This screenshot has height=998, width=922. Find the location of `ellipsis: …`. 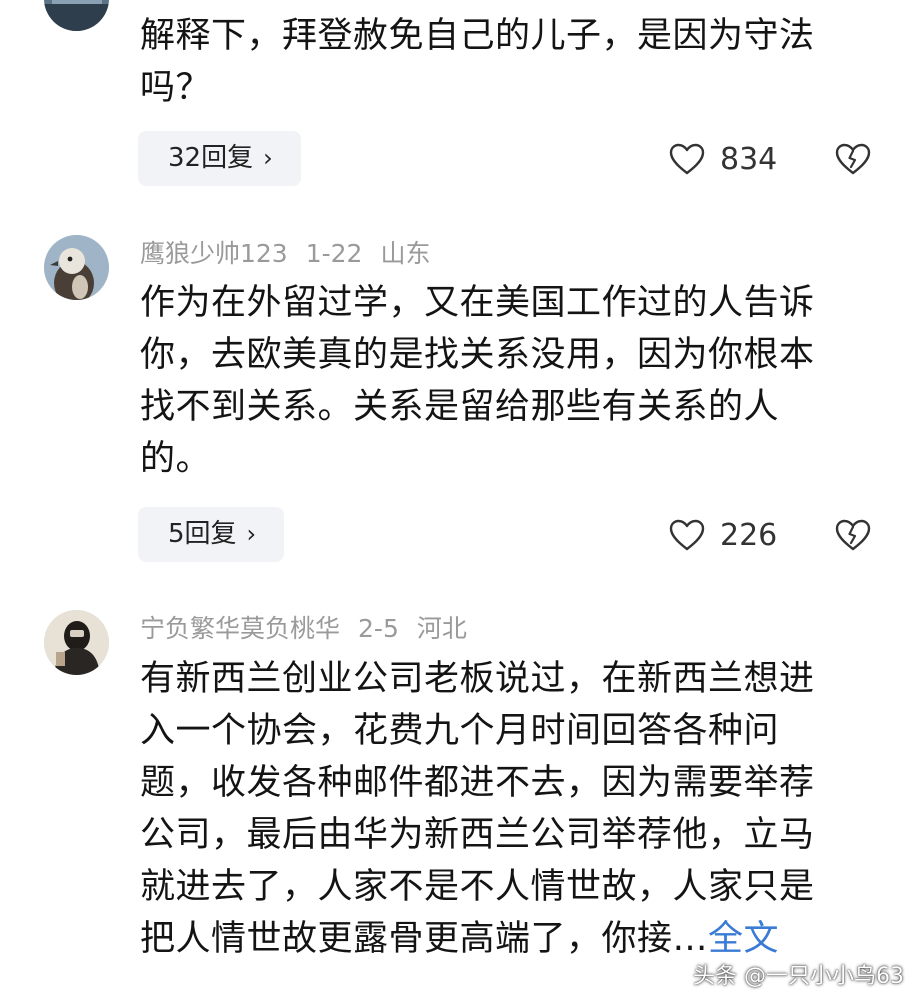

ellipsis: … is located at coordinates (690, 939).